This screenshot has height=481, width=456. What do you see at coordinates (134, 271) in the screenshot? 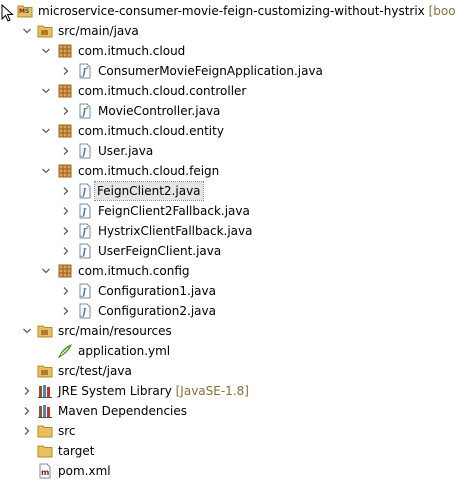
I see `tree-row-label: com.itmuch.config` at bounding box center [134, 271].